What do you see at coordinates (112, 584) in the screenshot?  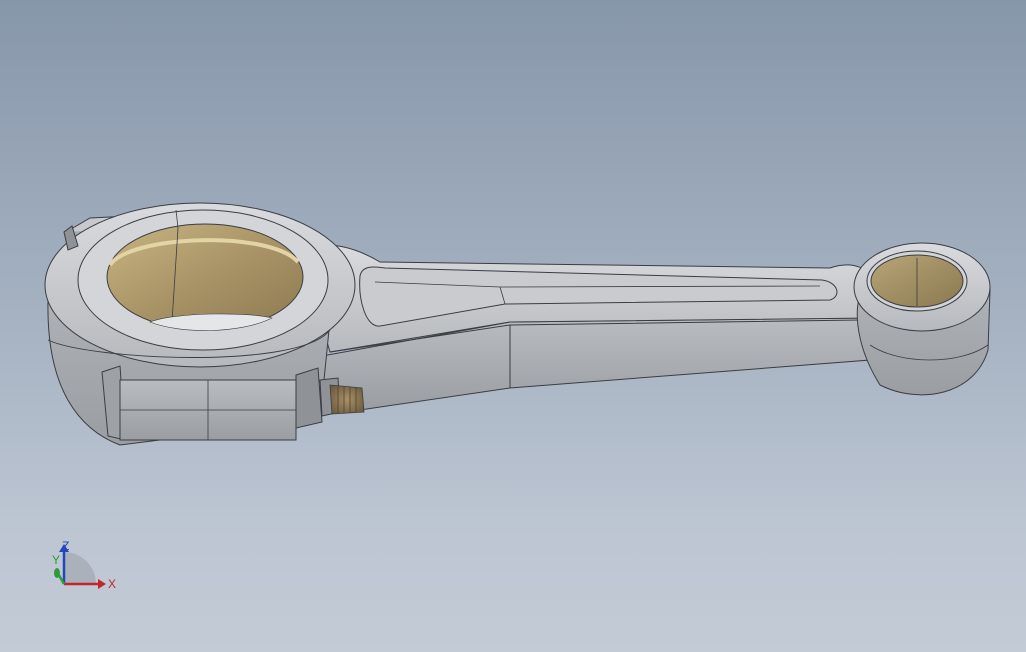 I see `x-axis-label: X` at bounding box center [112, 584].